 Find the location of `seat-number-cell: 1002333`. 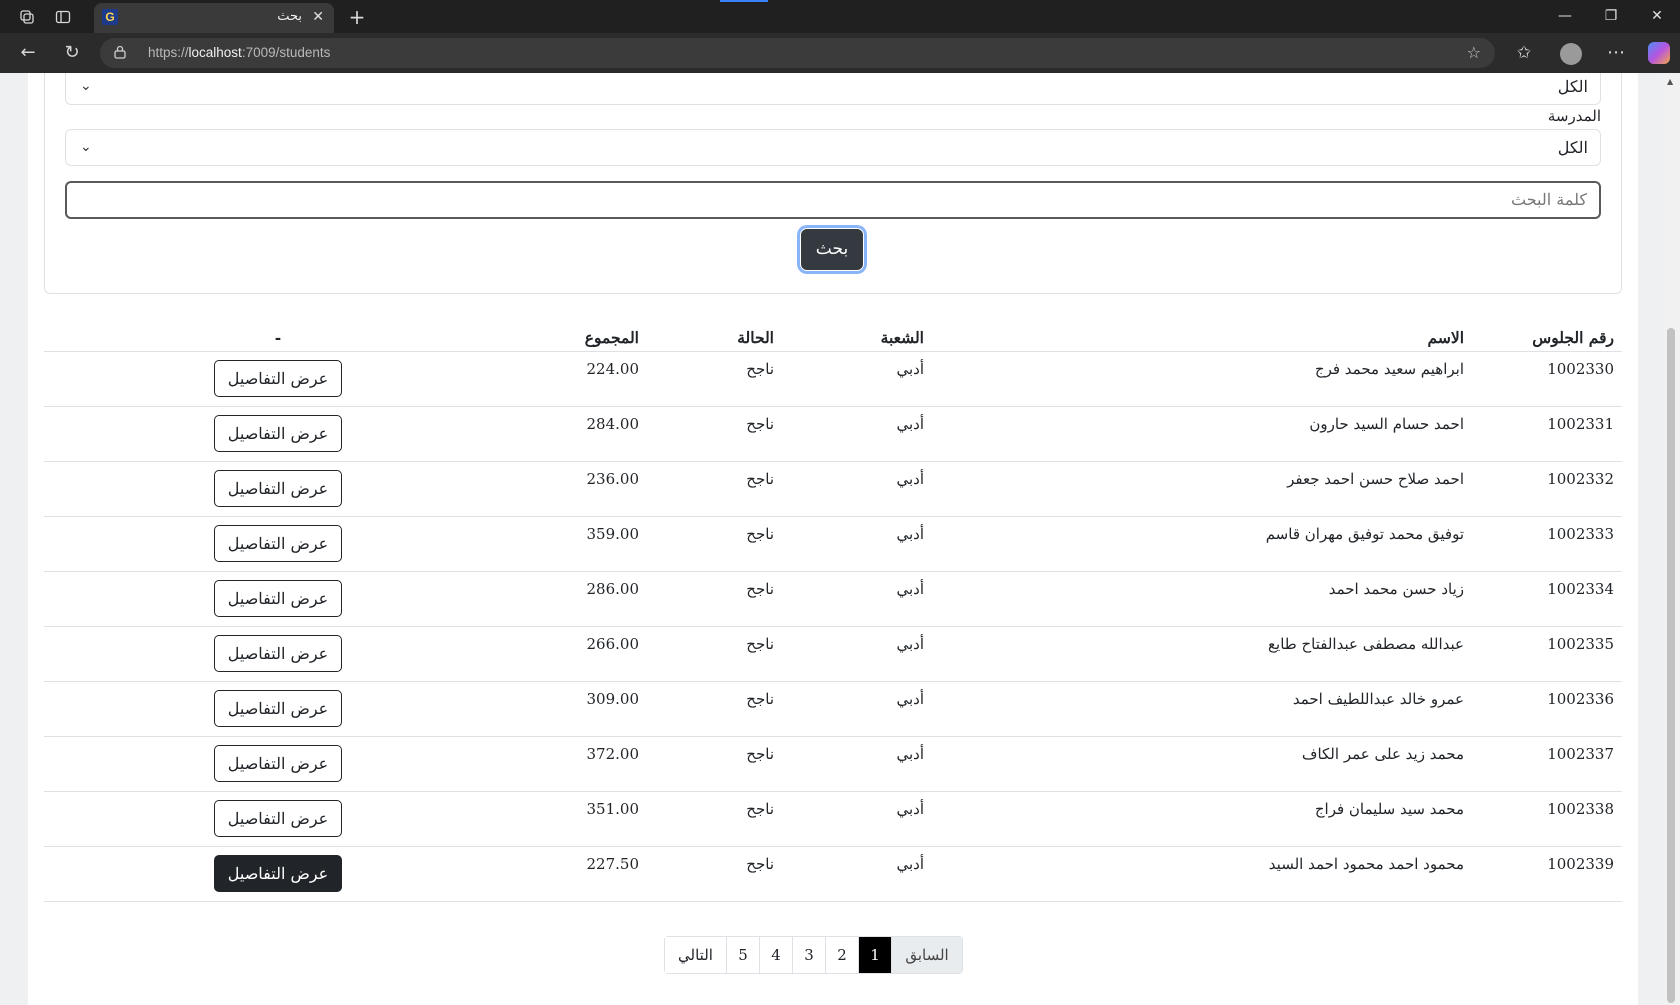

seat-number-cell: 1002333 is located at coordinates (1547, 544).